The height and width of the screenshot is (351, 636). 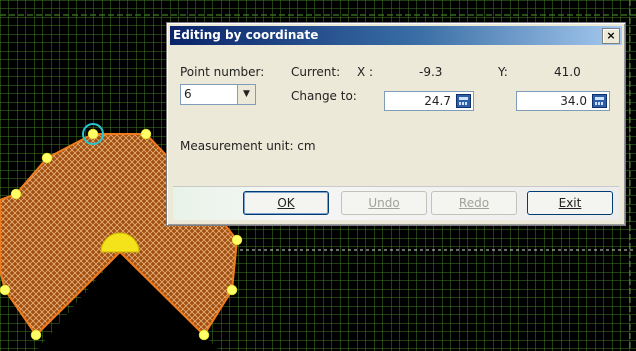 I want to click on redo-button: Redo, so click(x=474, y=203).